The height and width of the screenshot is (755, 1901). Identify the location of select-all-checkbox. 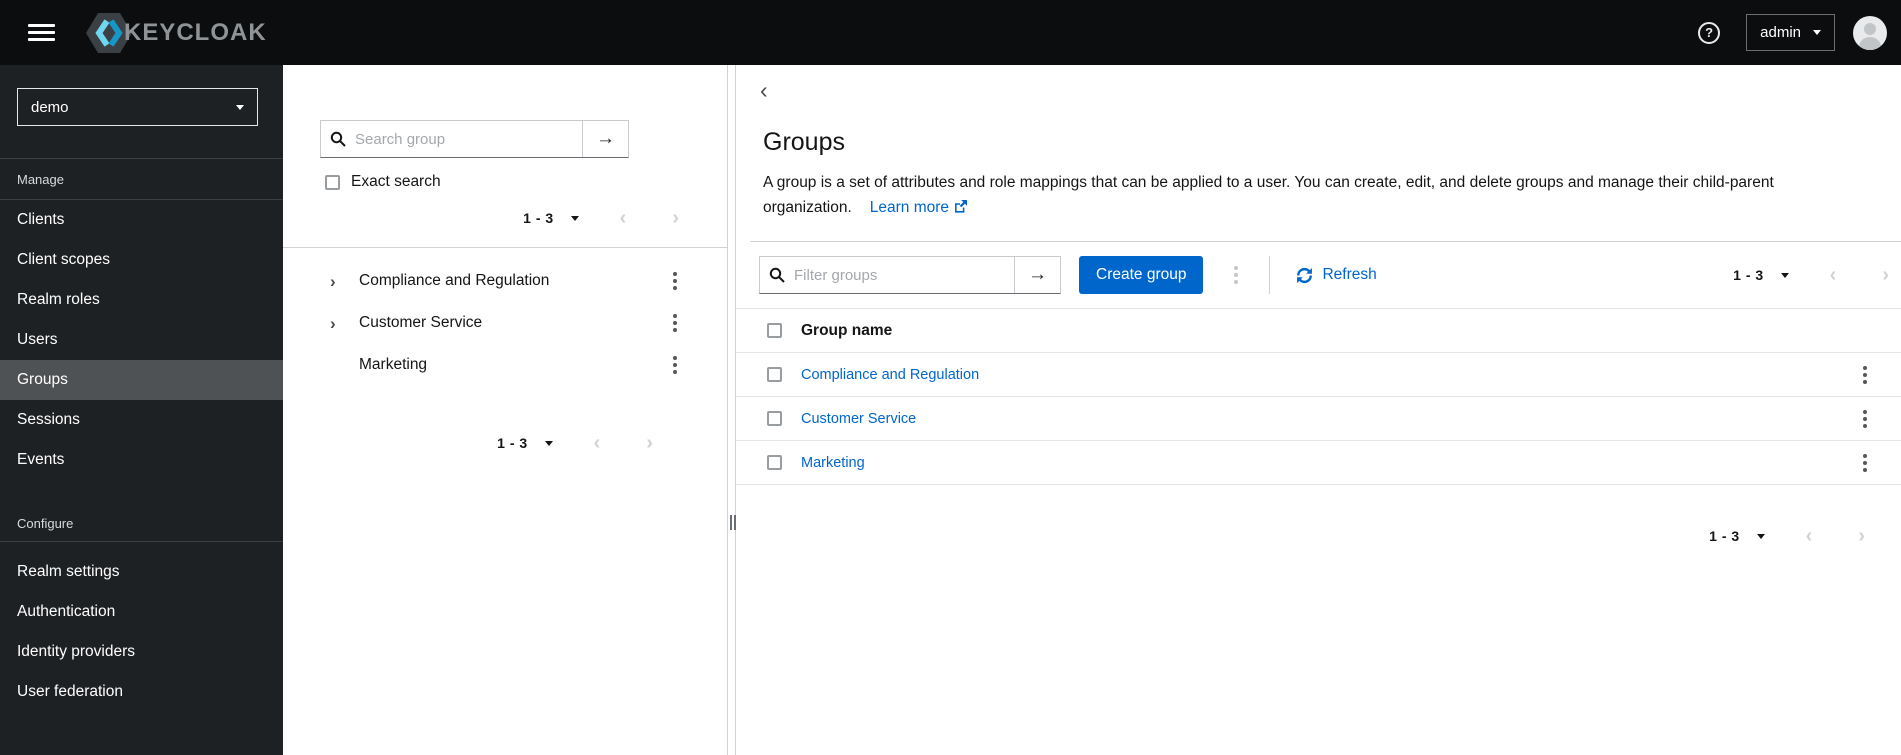
(774, 330).